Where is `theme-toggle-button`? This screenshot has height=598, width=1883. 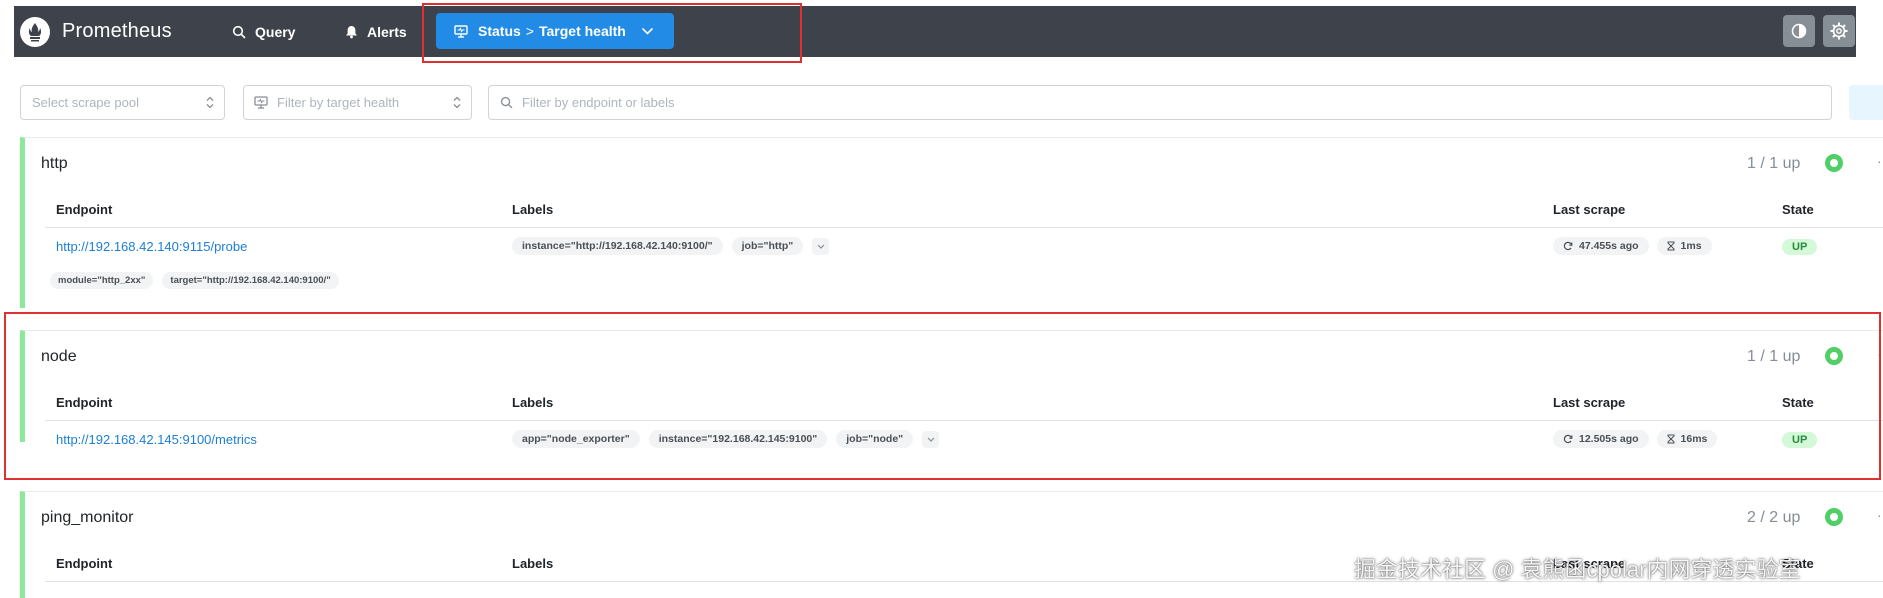
theme-toggle-button is located at coordinates (1799, 31).